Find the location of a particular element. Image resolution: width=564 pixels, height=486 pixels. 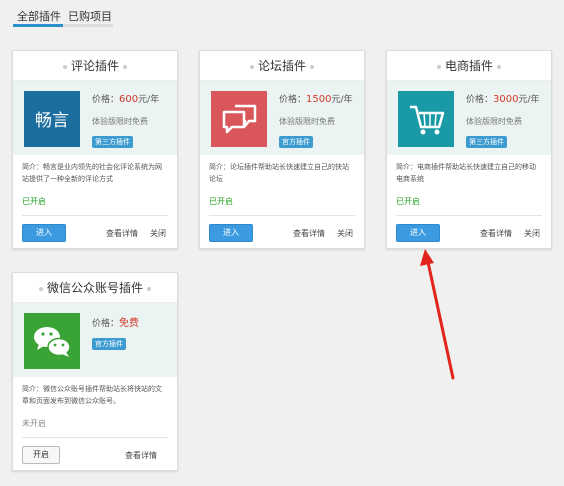

card-title-text: 评论插件 is located at coordinates (94, 66).